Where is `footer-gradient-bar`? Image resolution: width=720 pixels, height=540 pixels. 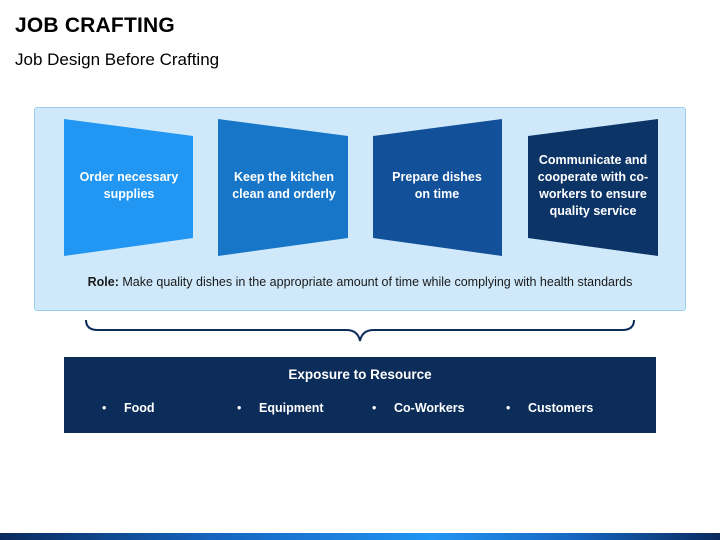 footer-gradient-bar is located at coordinates (360, 536).